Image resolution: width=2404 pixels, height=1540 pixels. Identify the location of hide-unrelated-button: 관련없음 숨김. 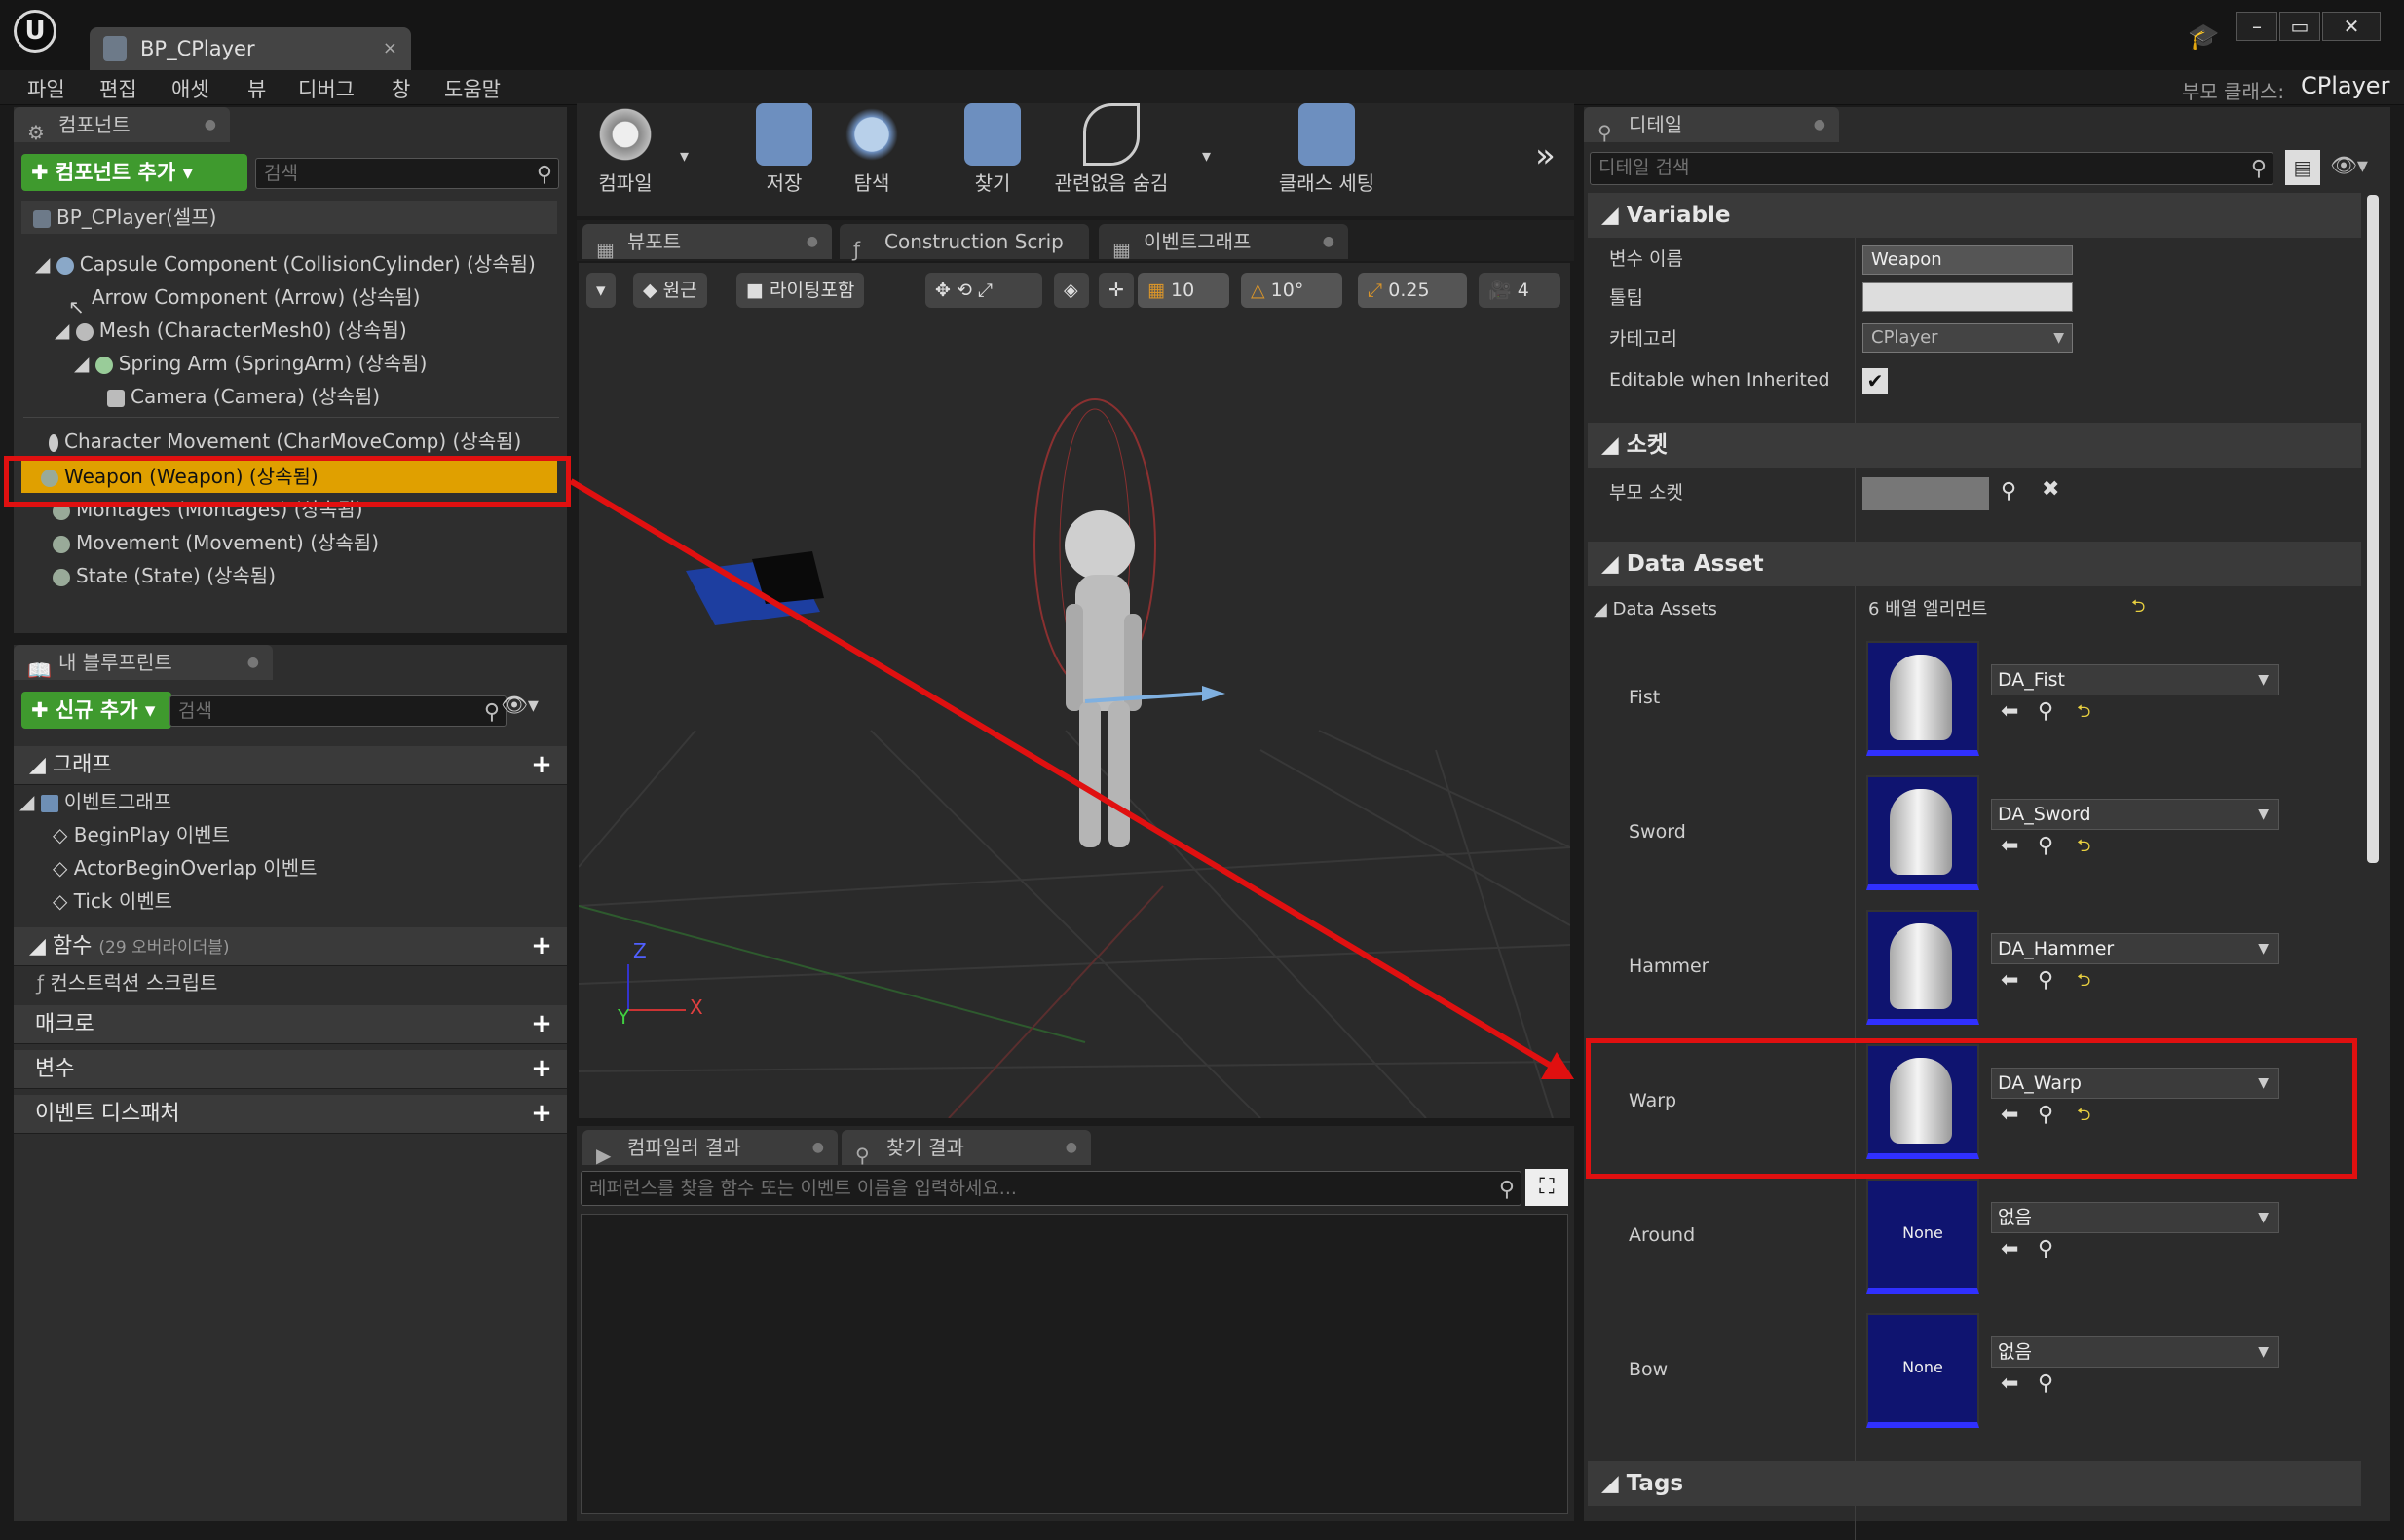
(1111, 156).